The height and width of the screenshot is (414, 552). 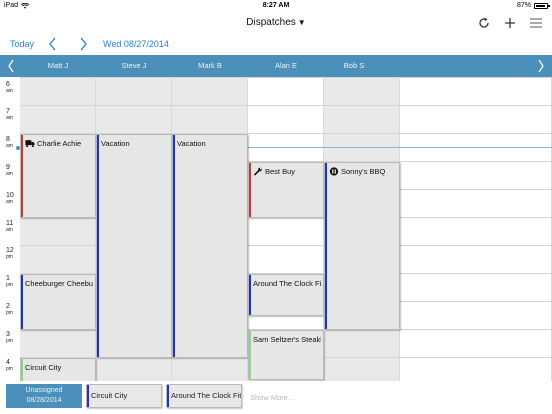 I want to click on event-cheeburger: Cheeburger Cheeburger, so click(x=58, y=302).